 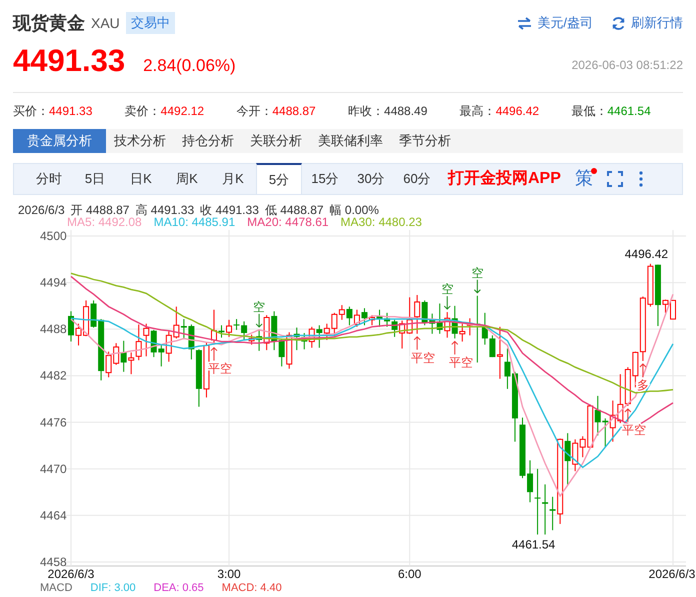 What do you see at coordinates (279, 178) in the screenshot?
I see `period-tab: 5分` at bounding box center [279, 178].